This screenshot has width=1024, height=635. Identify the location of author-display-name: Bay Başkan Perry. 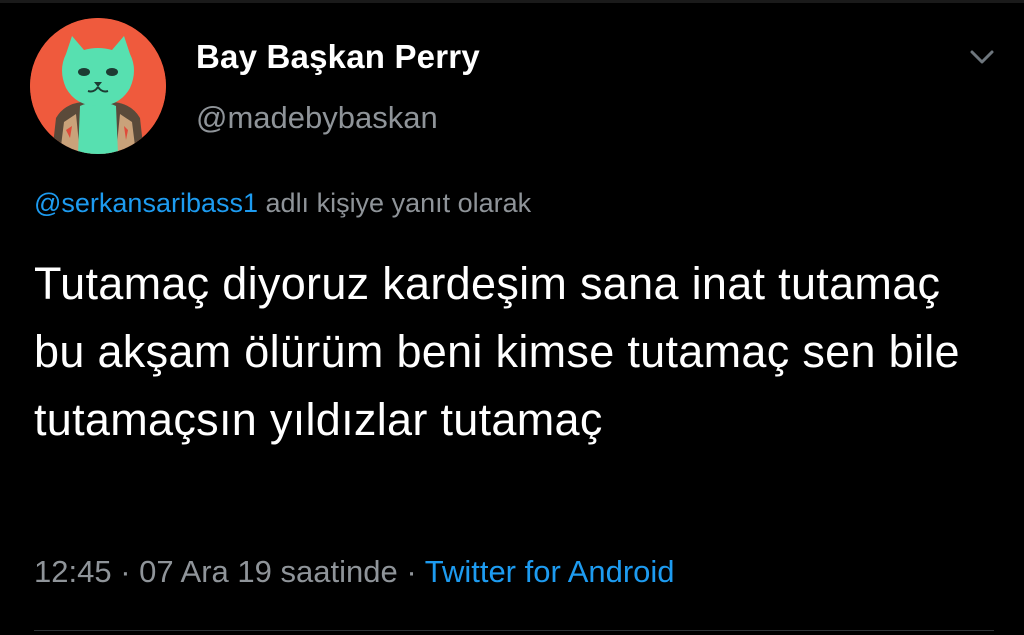
(338, 57).